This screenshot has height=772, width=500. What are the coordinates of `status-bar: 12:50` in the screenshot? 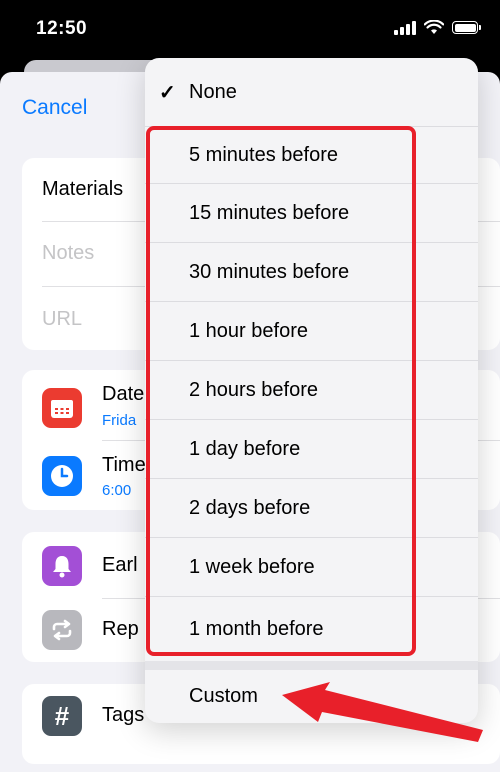 It's located at (250, 30).